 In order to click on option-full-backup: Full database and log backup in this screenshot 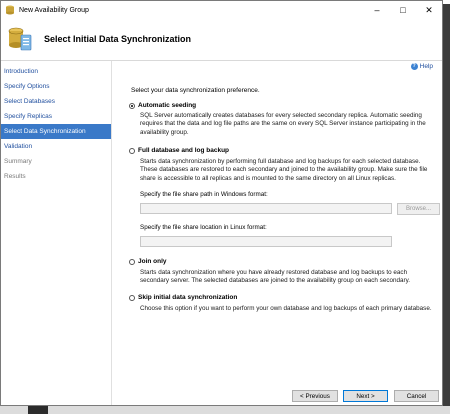, I will do `click(179, 150)`.